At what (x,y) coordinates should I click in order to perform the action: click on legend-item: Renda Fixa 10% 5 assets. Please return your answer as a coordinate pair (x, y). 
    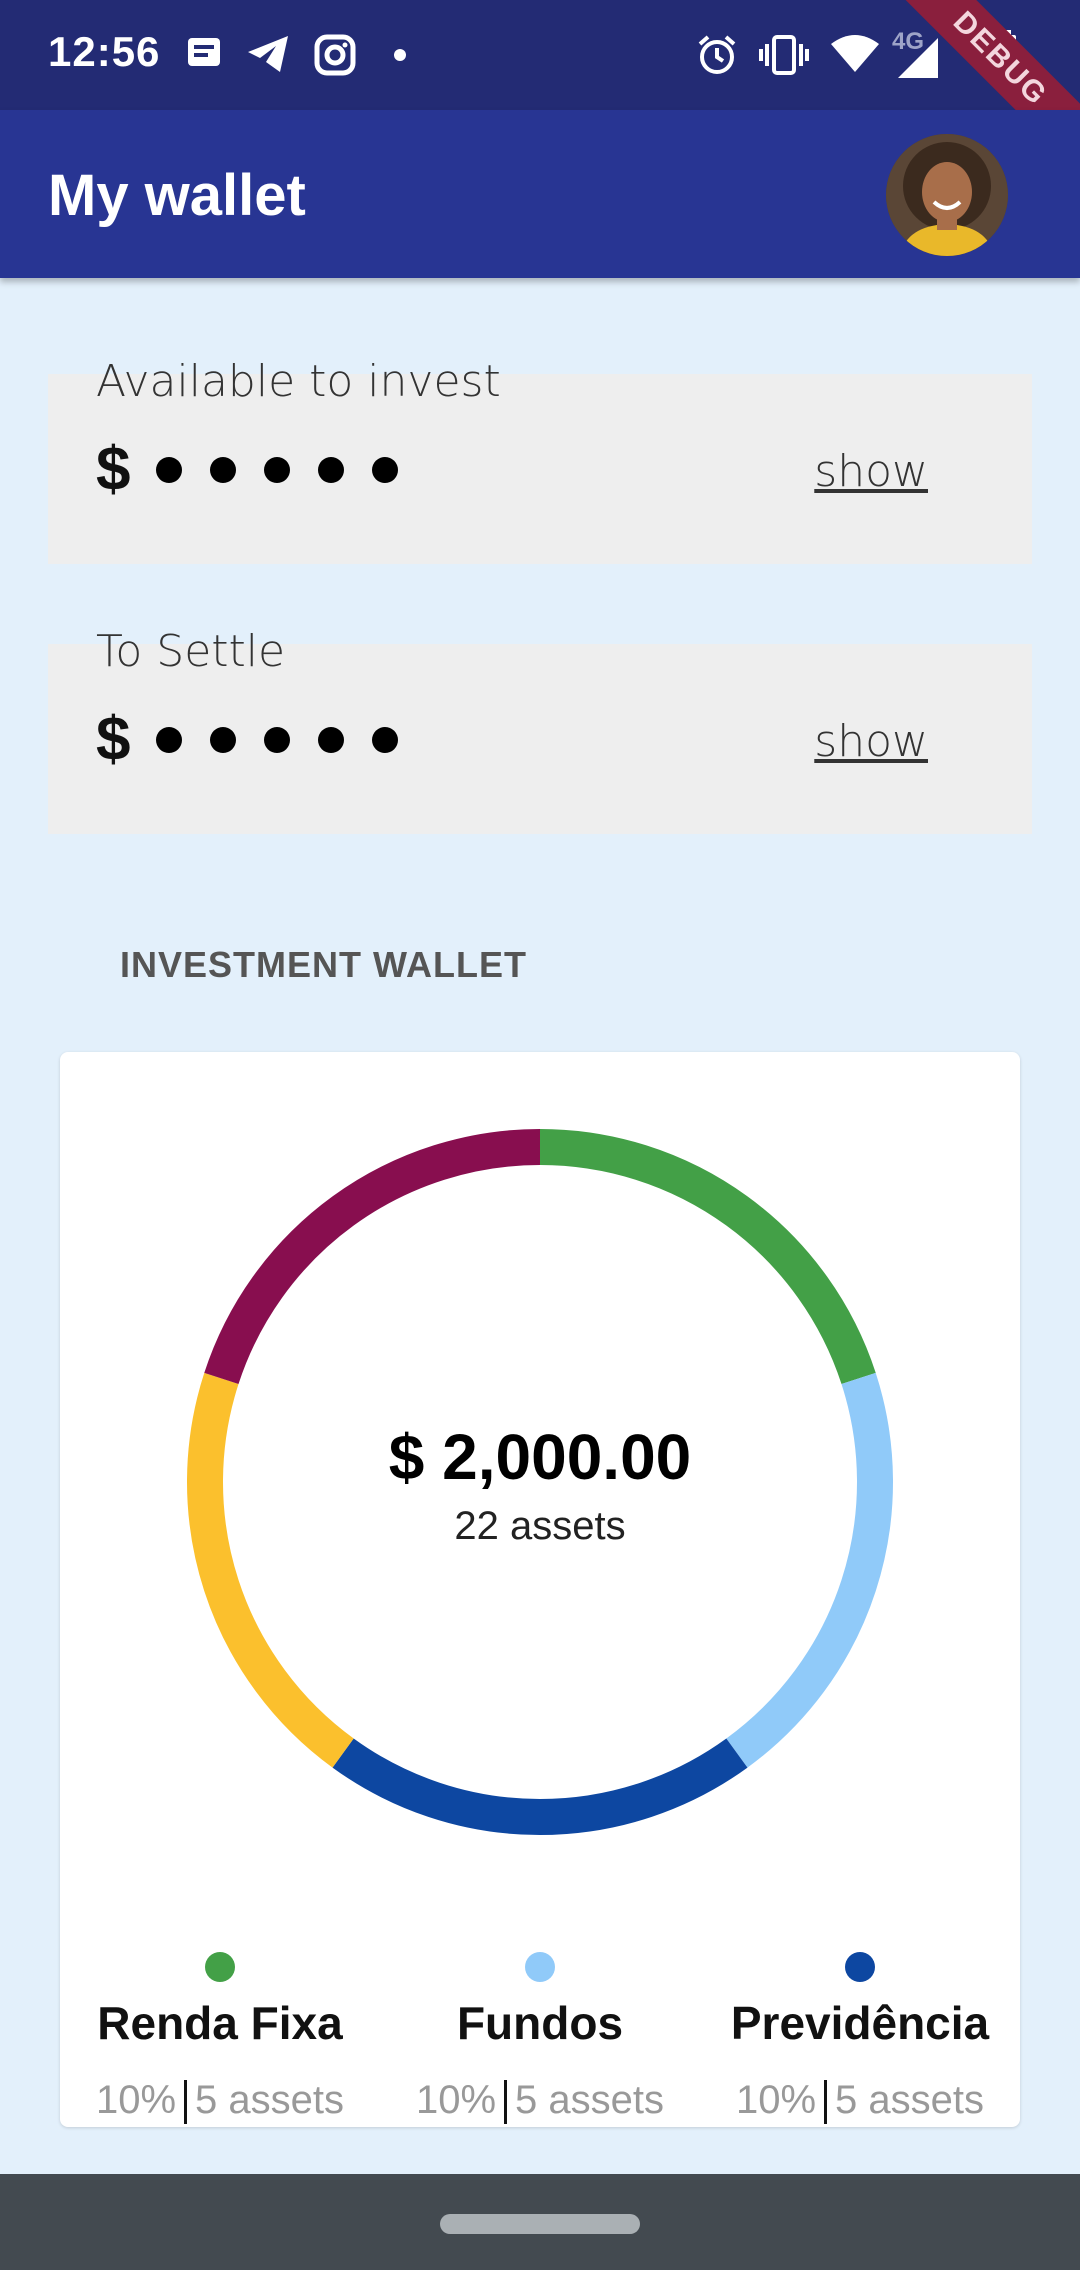
    Looking at the image, I should click on (220, 2038).